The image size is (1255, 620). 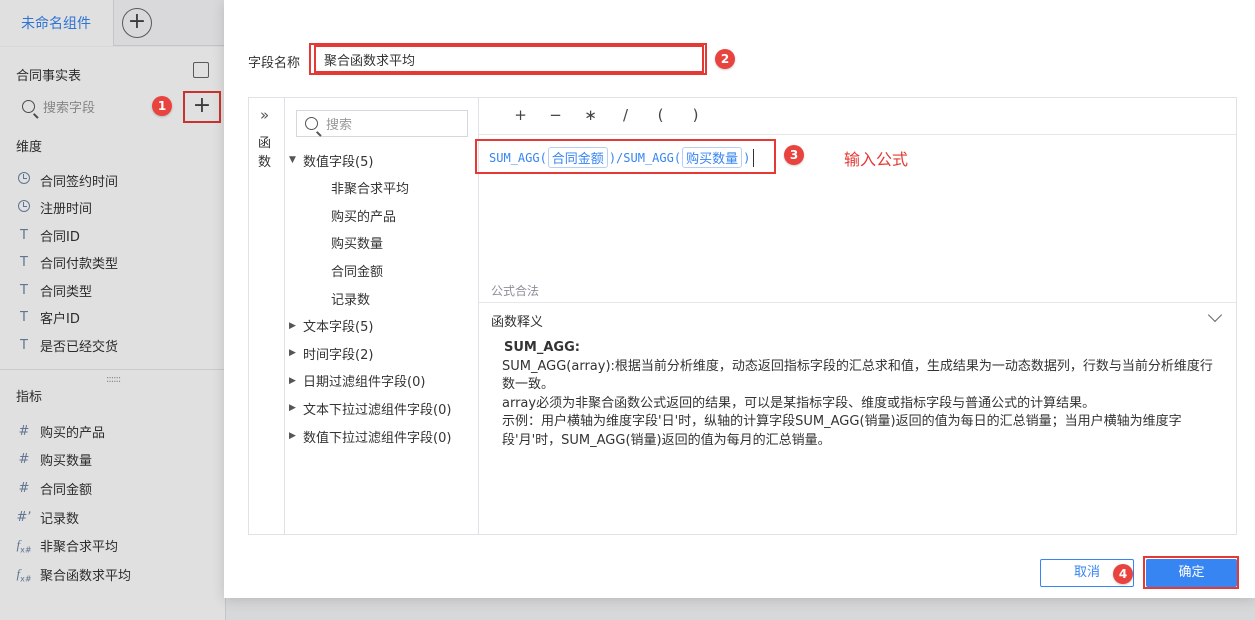 I want to click on caret-down-icon: ▼, so click(x=296, y=160).